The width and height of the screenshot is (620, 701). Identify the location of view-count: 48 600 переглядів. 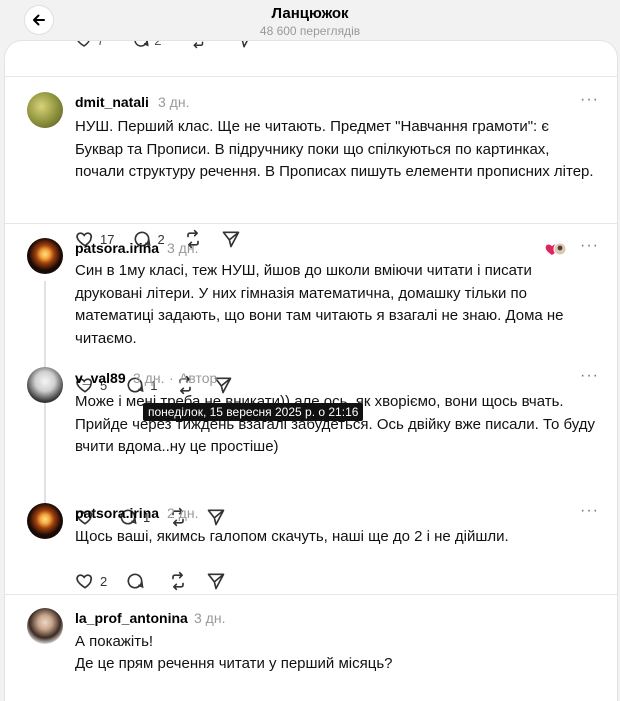
(310, 31).